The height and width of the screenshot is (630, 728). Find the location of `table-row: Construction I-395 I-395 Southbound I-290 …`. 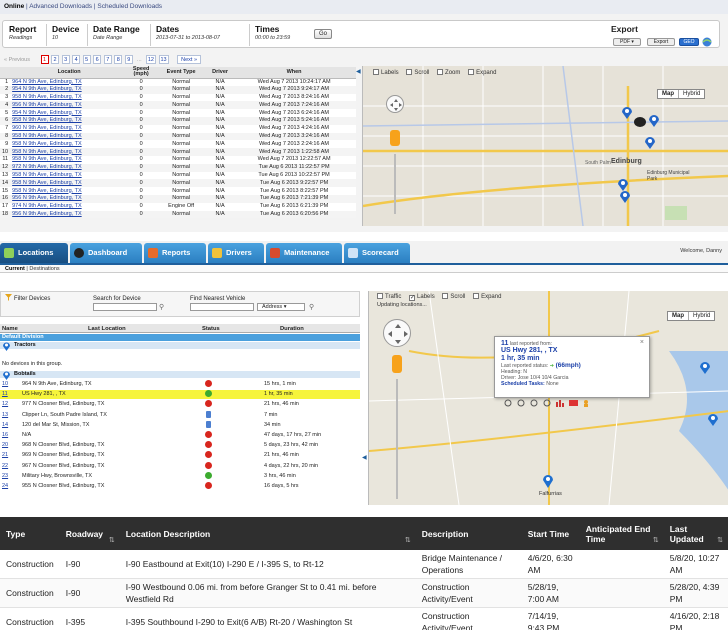

table-row: Construction I-395 I-395 Southbound I-290 … is located at coordinates (364, 618).